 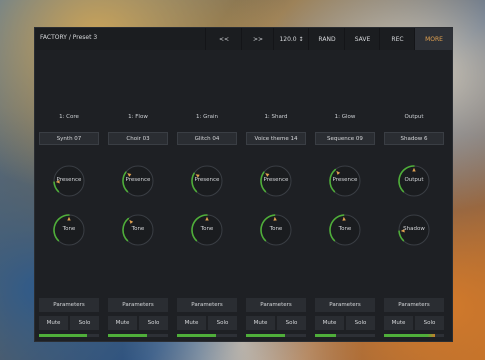 I want to click on channel-name: 1: Glow, so click(x=345, y=117).